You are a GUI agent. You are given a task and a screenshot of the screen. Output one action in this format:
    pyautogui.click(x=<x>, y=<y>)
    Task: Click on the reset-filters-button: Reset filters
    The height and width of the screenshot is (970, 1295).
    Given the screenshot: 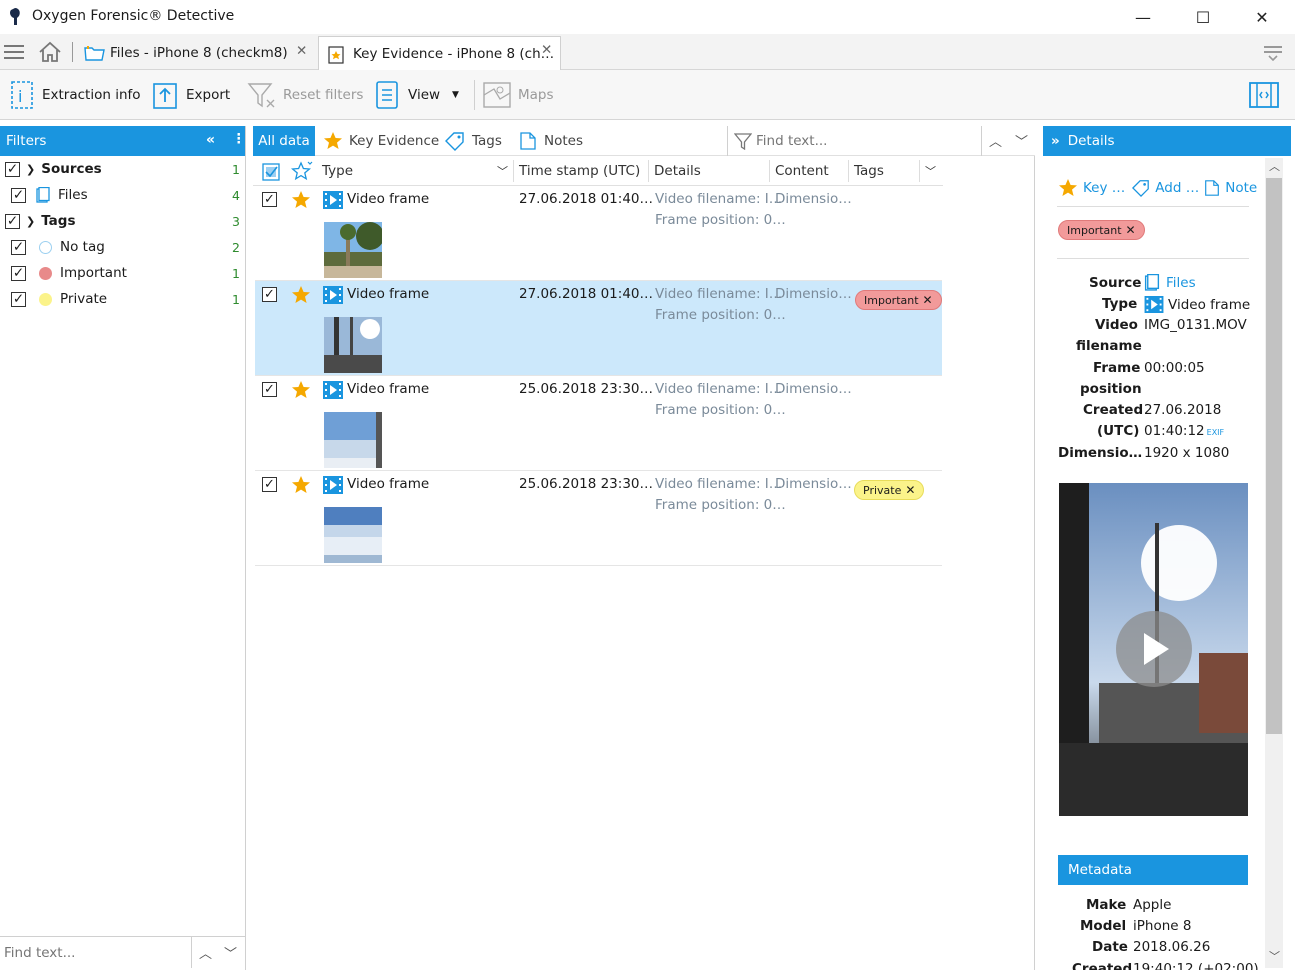 What is the action you would take?
    pyautogui.click(x=305, y=95)
    